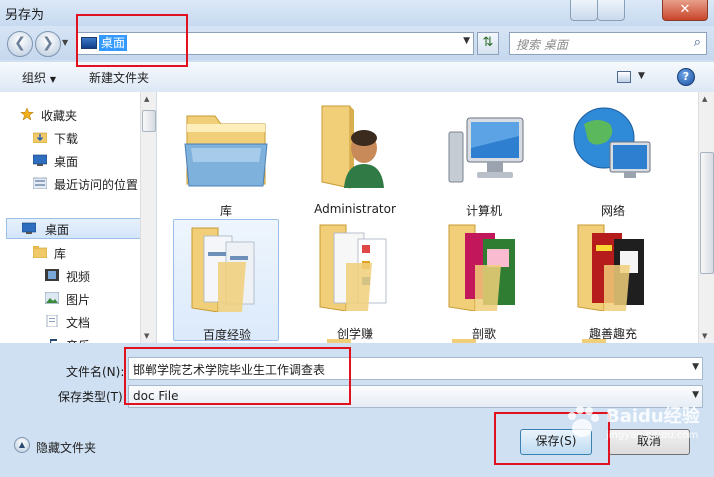 The image size is (714, 477). Describe the element at coordinates (66, 447) in the screenshot. I see `hide-folders-toggle: 隐藏文件夹` at that location.